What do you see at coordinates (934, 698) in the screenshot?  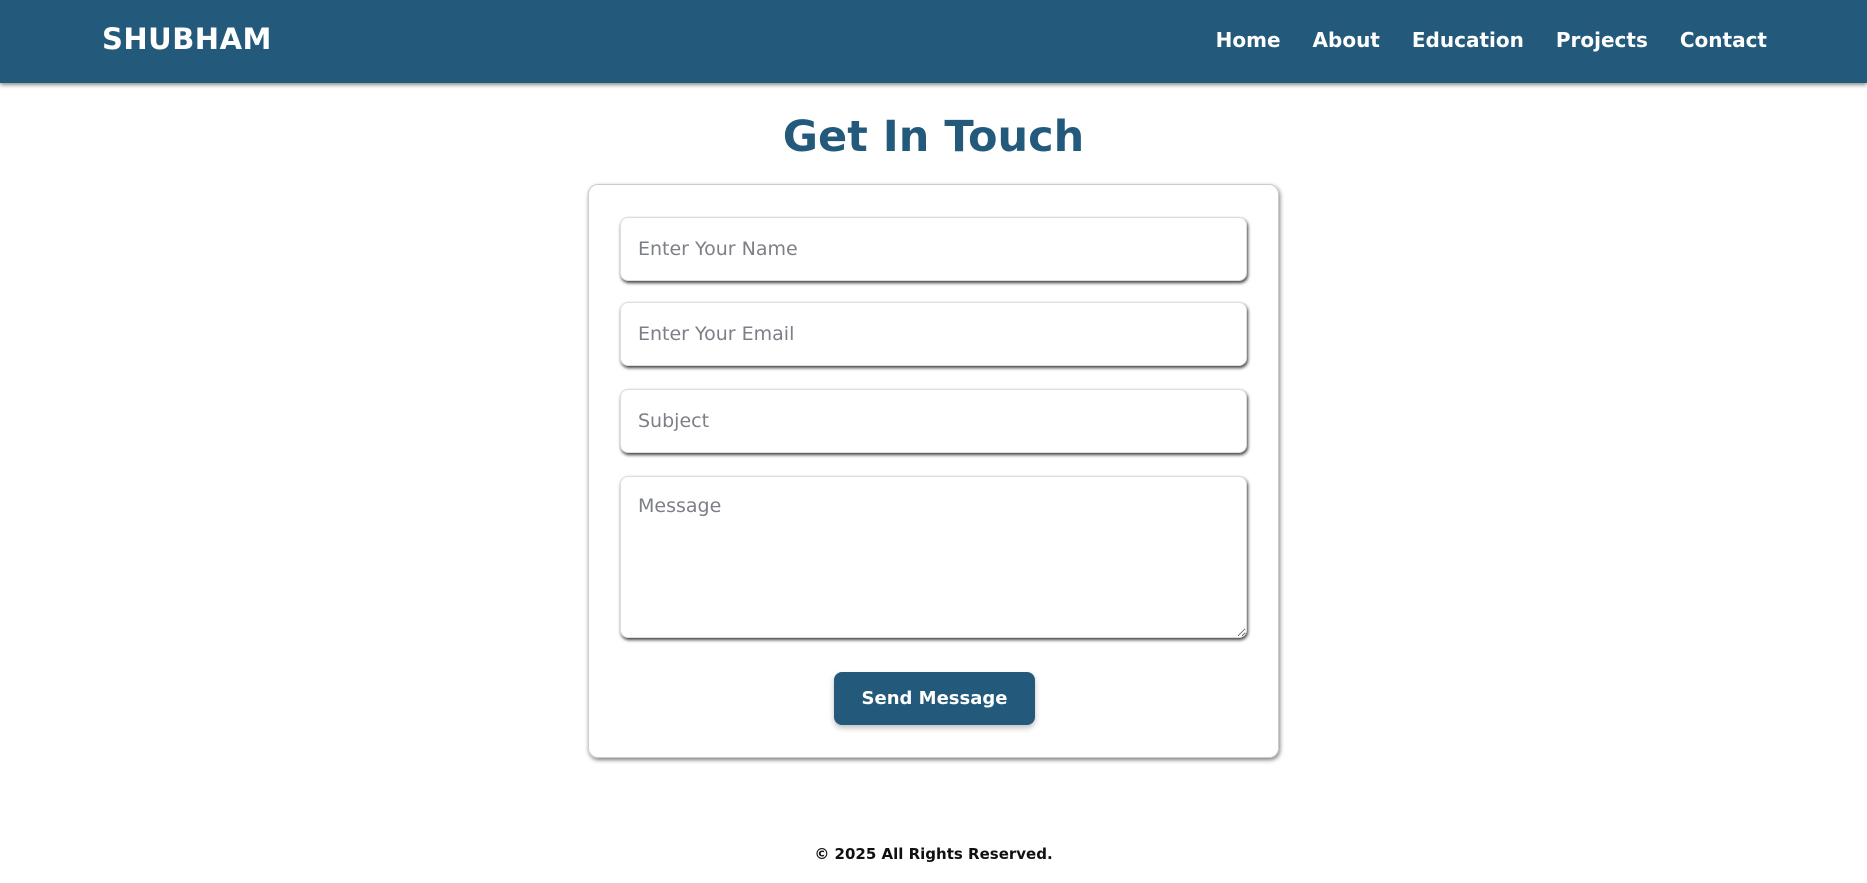 I see `send-message-button: Send Message` at bounding box center [934, 698].